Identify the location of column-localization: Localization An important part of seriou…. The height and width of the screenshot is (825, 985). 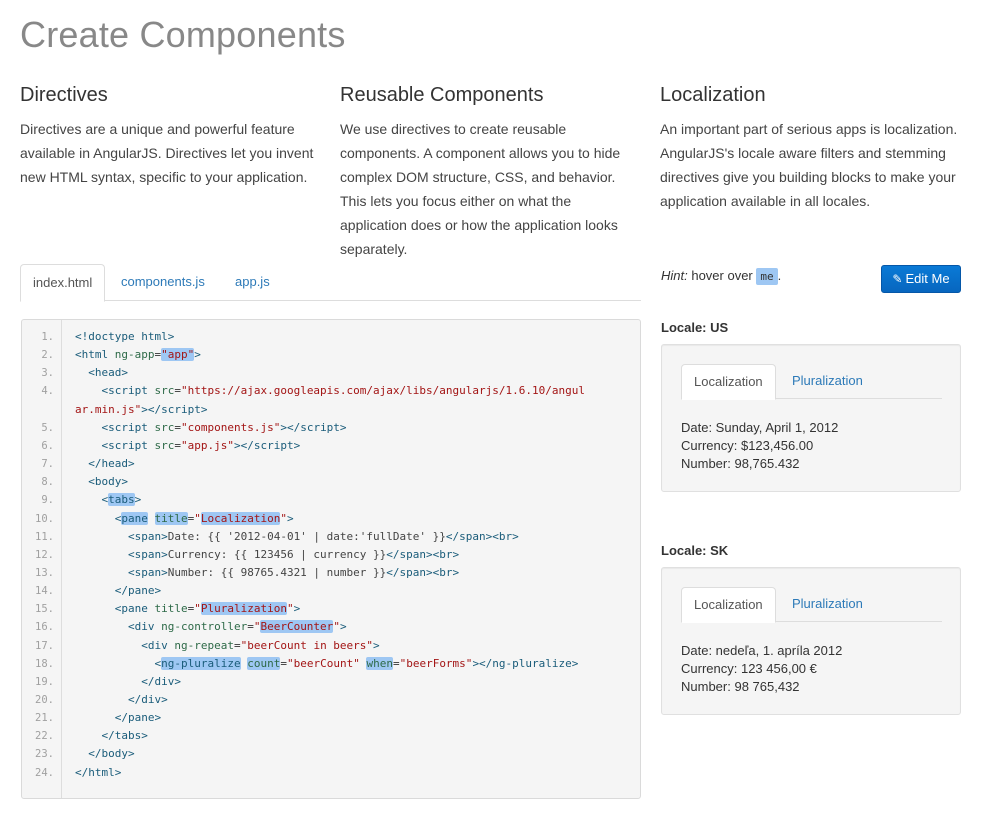
(810, 148).